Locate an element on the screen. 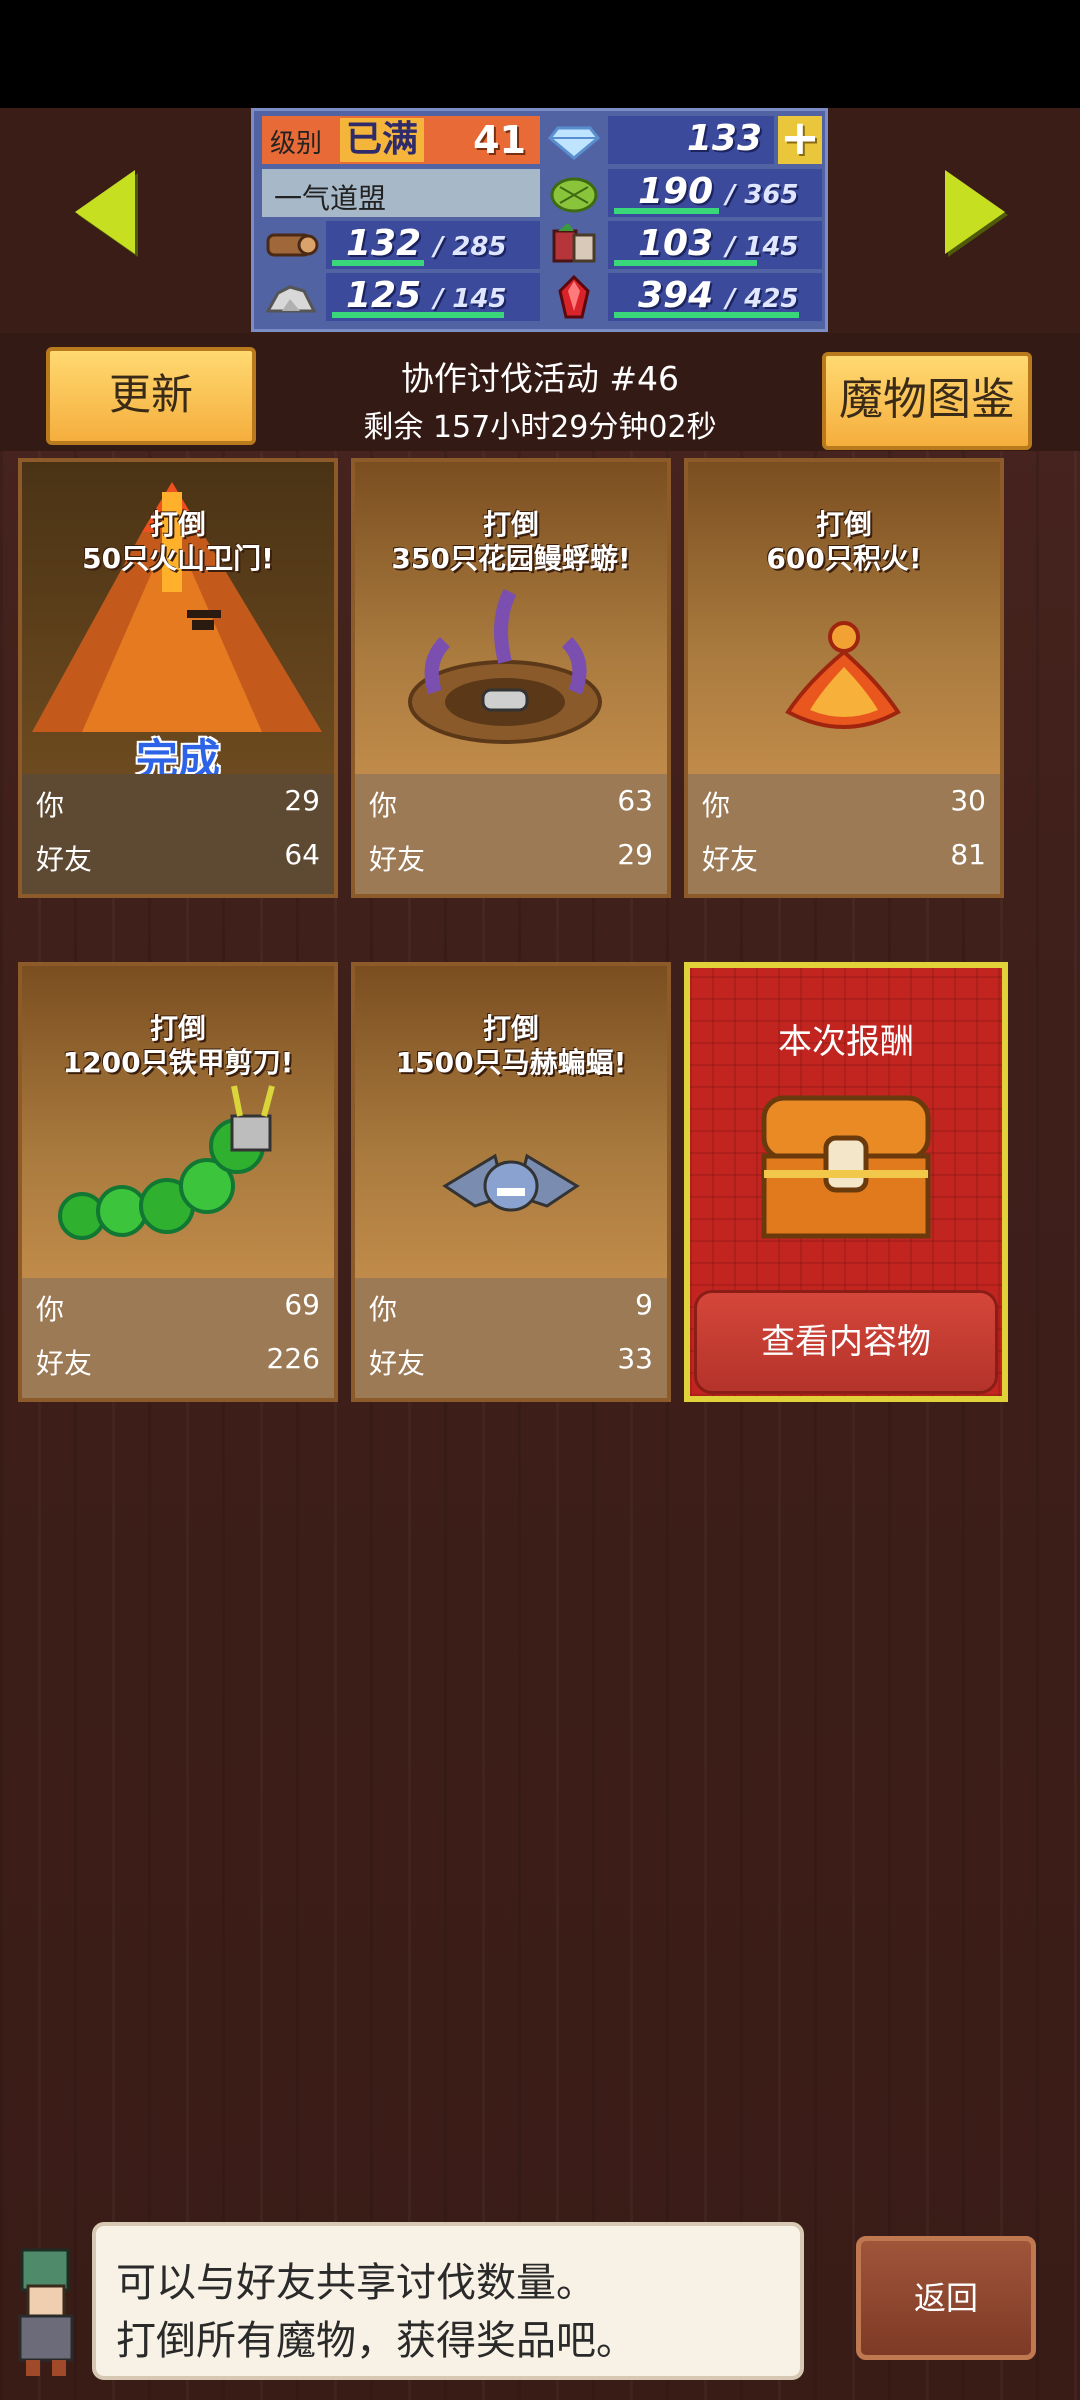 The image size is (1080, 2400). quest-goal: 打倒 600只积火! is located at coordinates (844, 541).